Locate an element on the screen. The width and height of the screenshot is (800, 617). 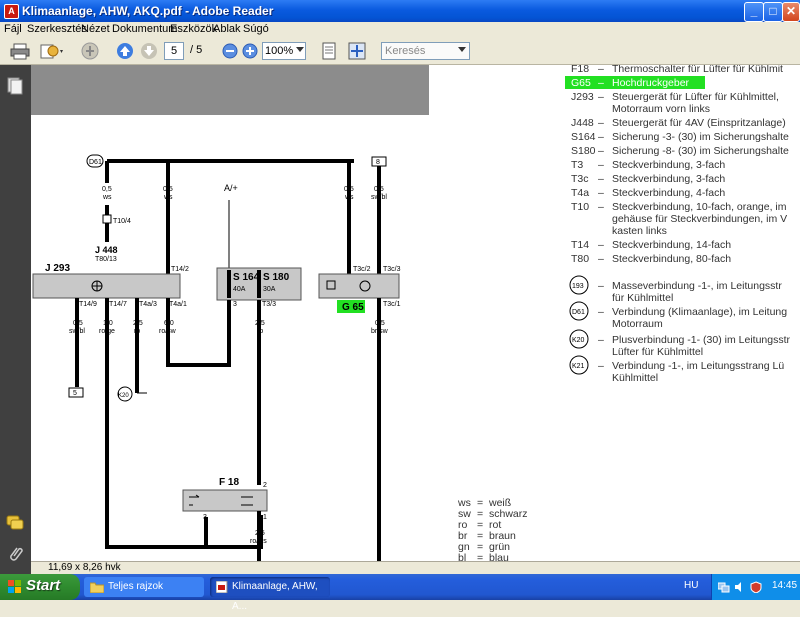
zoom-dropdown-icon is located at coordinates (300, 56).